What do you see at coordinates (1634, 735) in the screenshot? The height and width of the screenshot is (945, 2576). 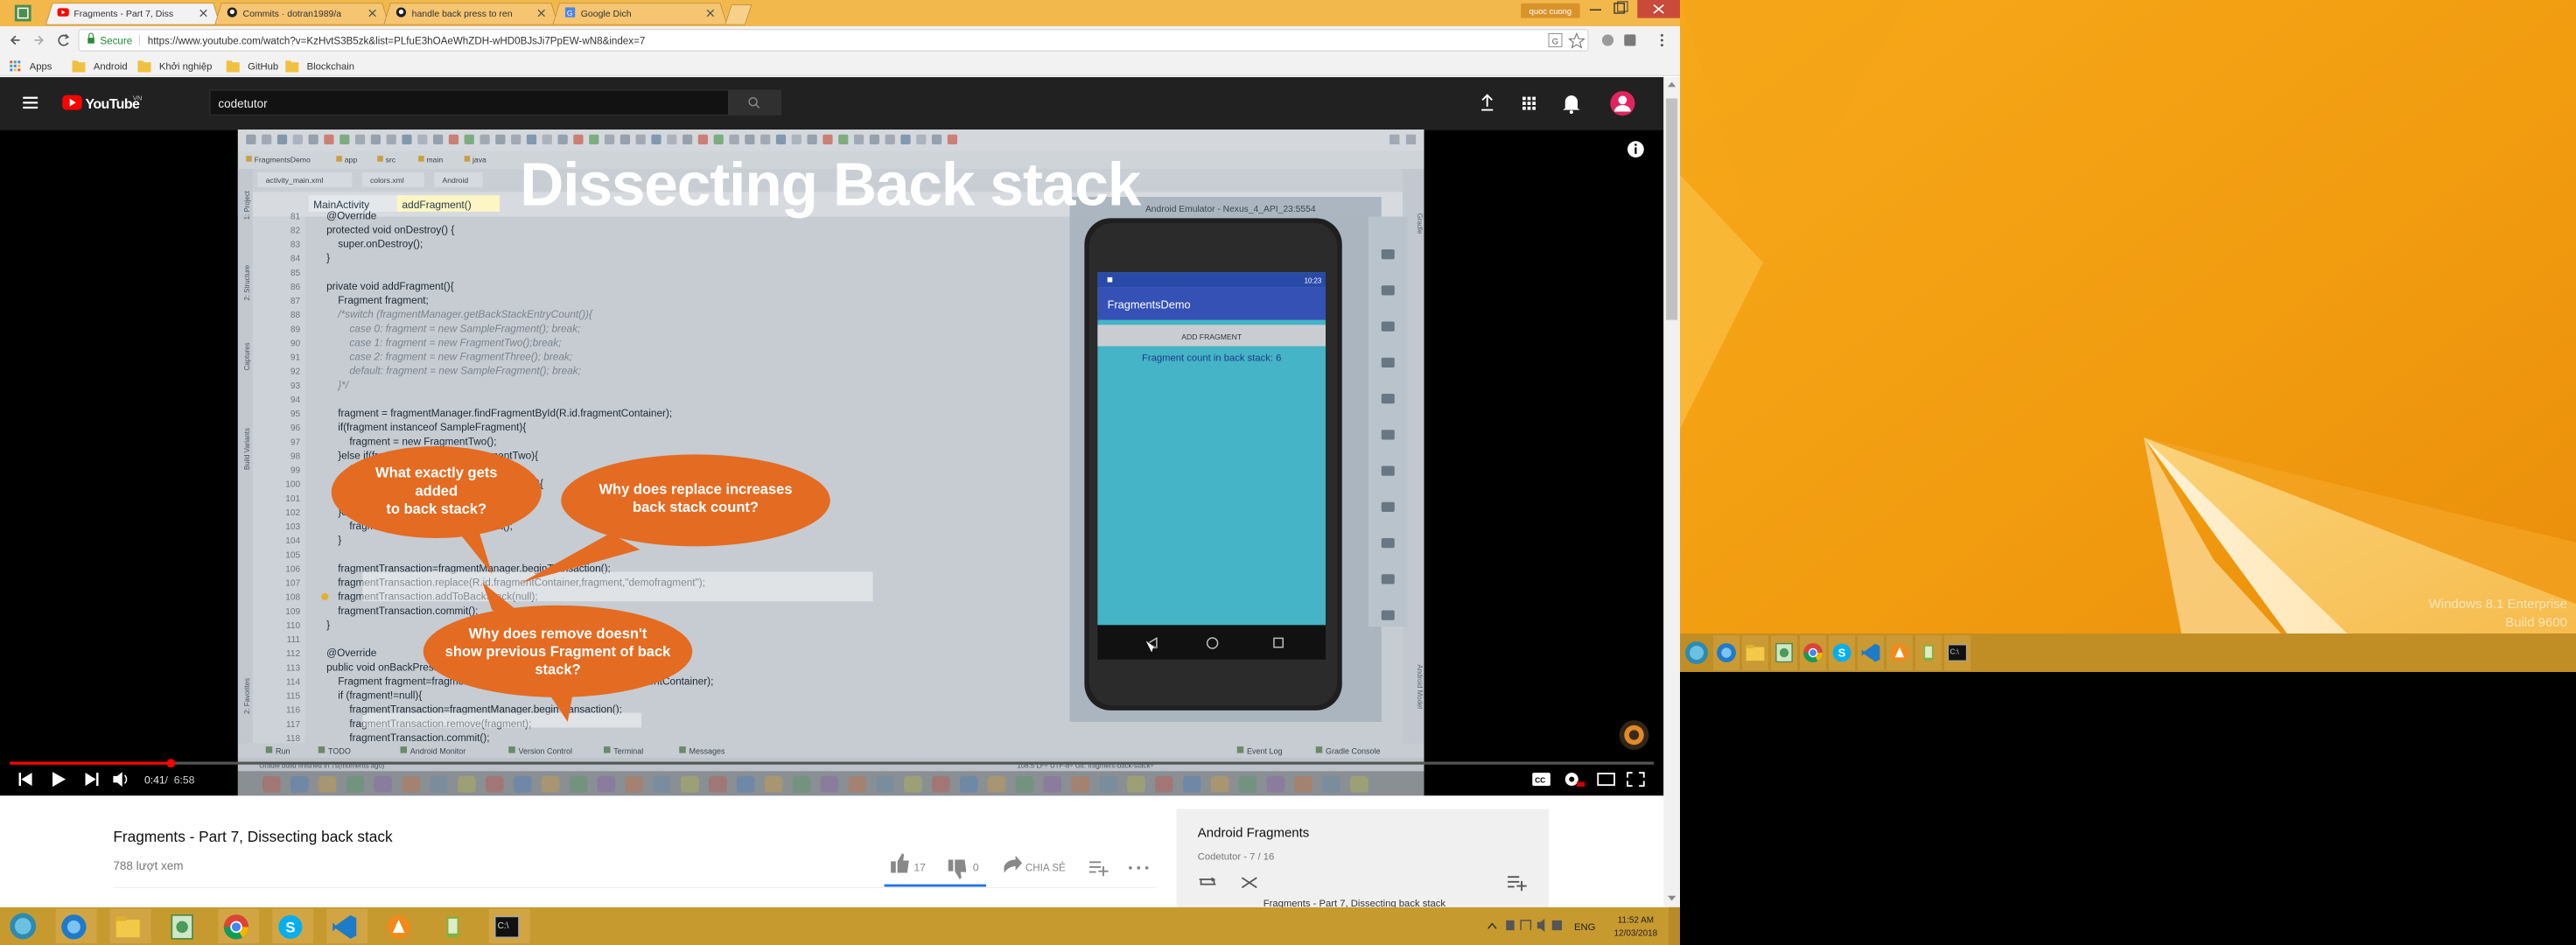 I see `channel-watermark-icon` at bounding box center [1634, 735].